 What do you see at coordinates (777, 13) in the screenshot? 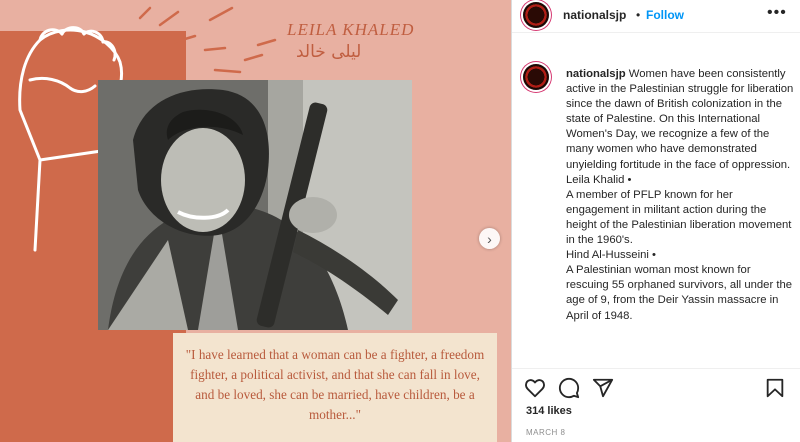
I see `more-options-icon: •••` at bounding box center [777, 13].